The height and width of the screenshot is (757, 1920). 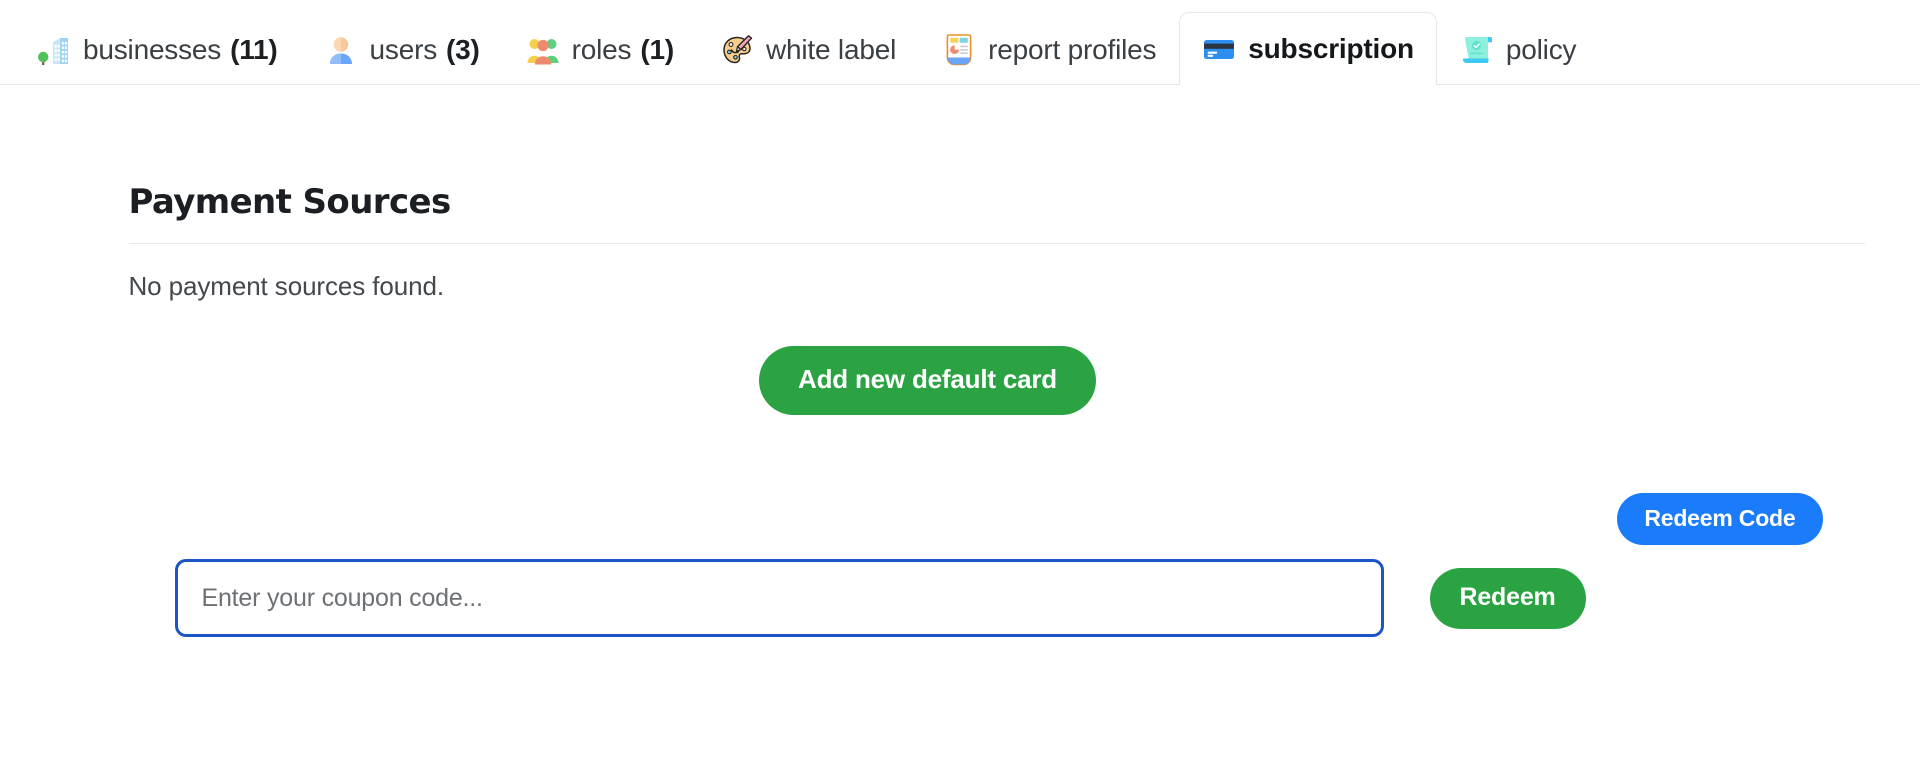 What do you see at coordinates (543, 50) in the screenshot?
I see `people-group-icon` at bounding box center [543, 50].